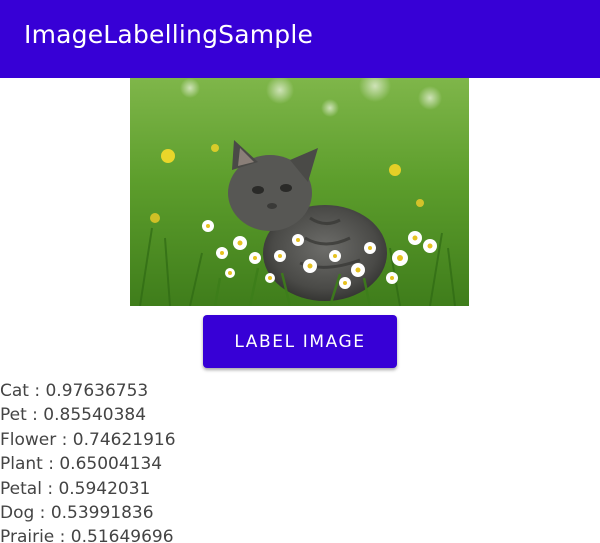 The image size is (600, 543). What do you see at coordinates (74, 391) in the screenshot?
I see `result-item: Cat : 0.97636753` at bounding box center [74, 391].